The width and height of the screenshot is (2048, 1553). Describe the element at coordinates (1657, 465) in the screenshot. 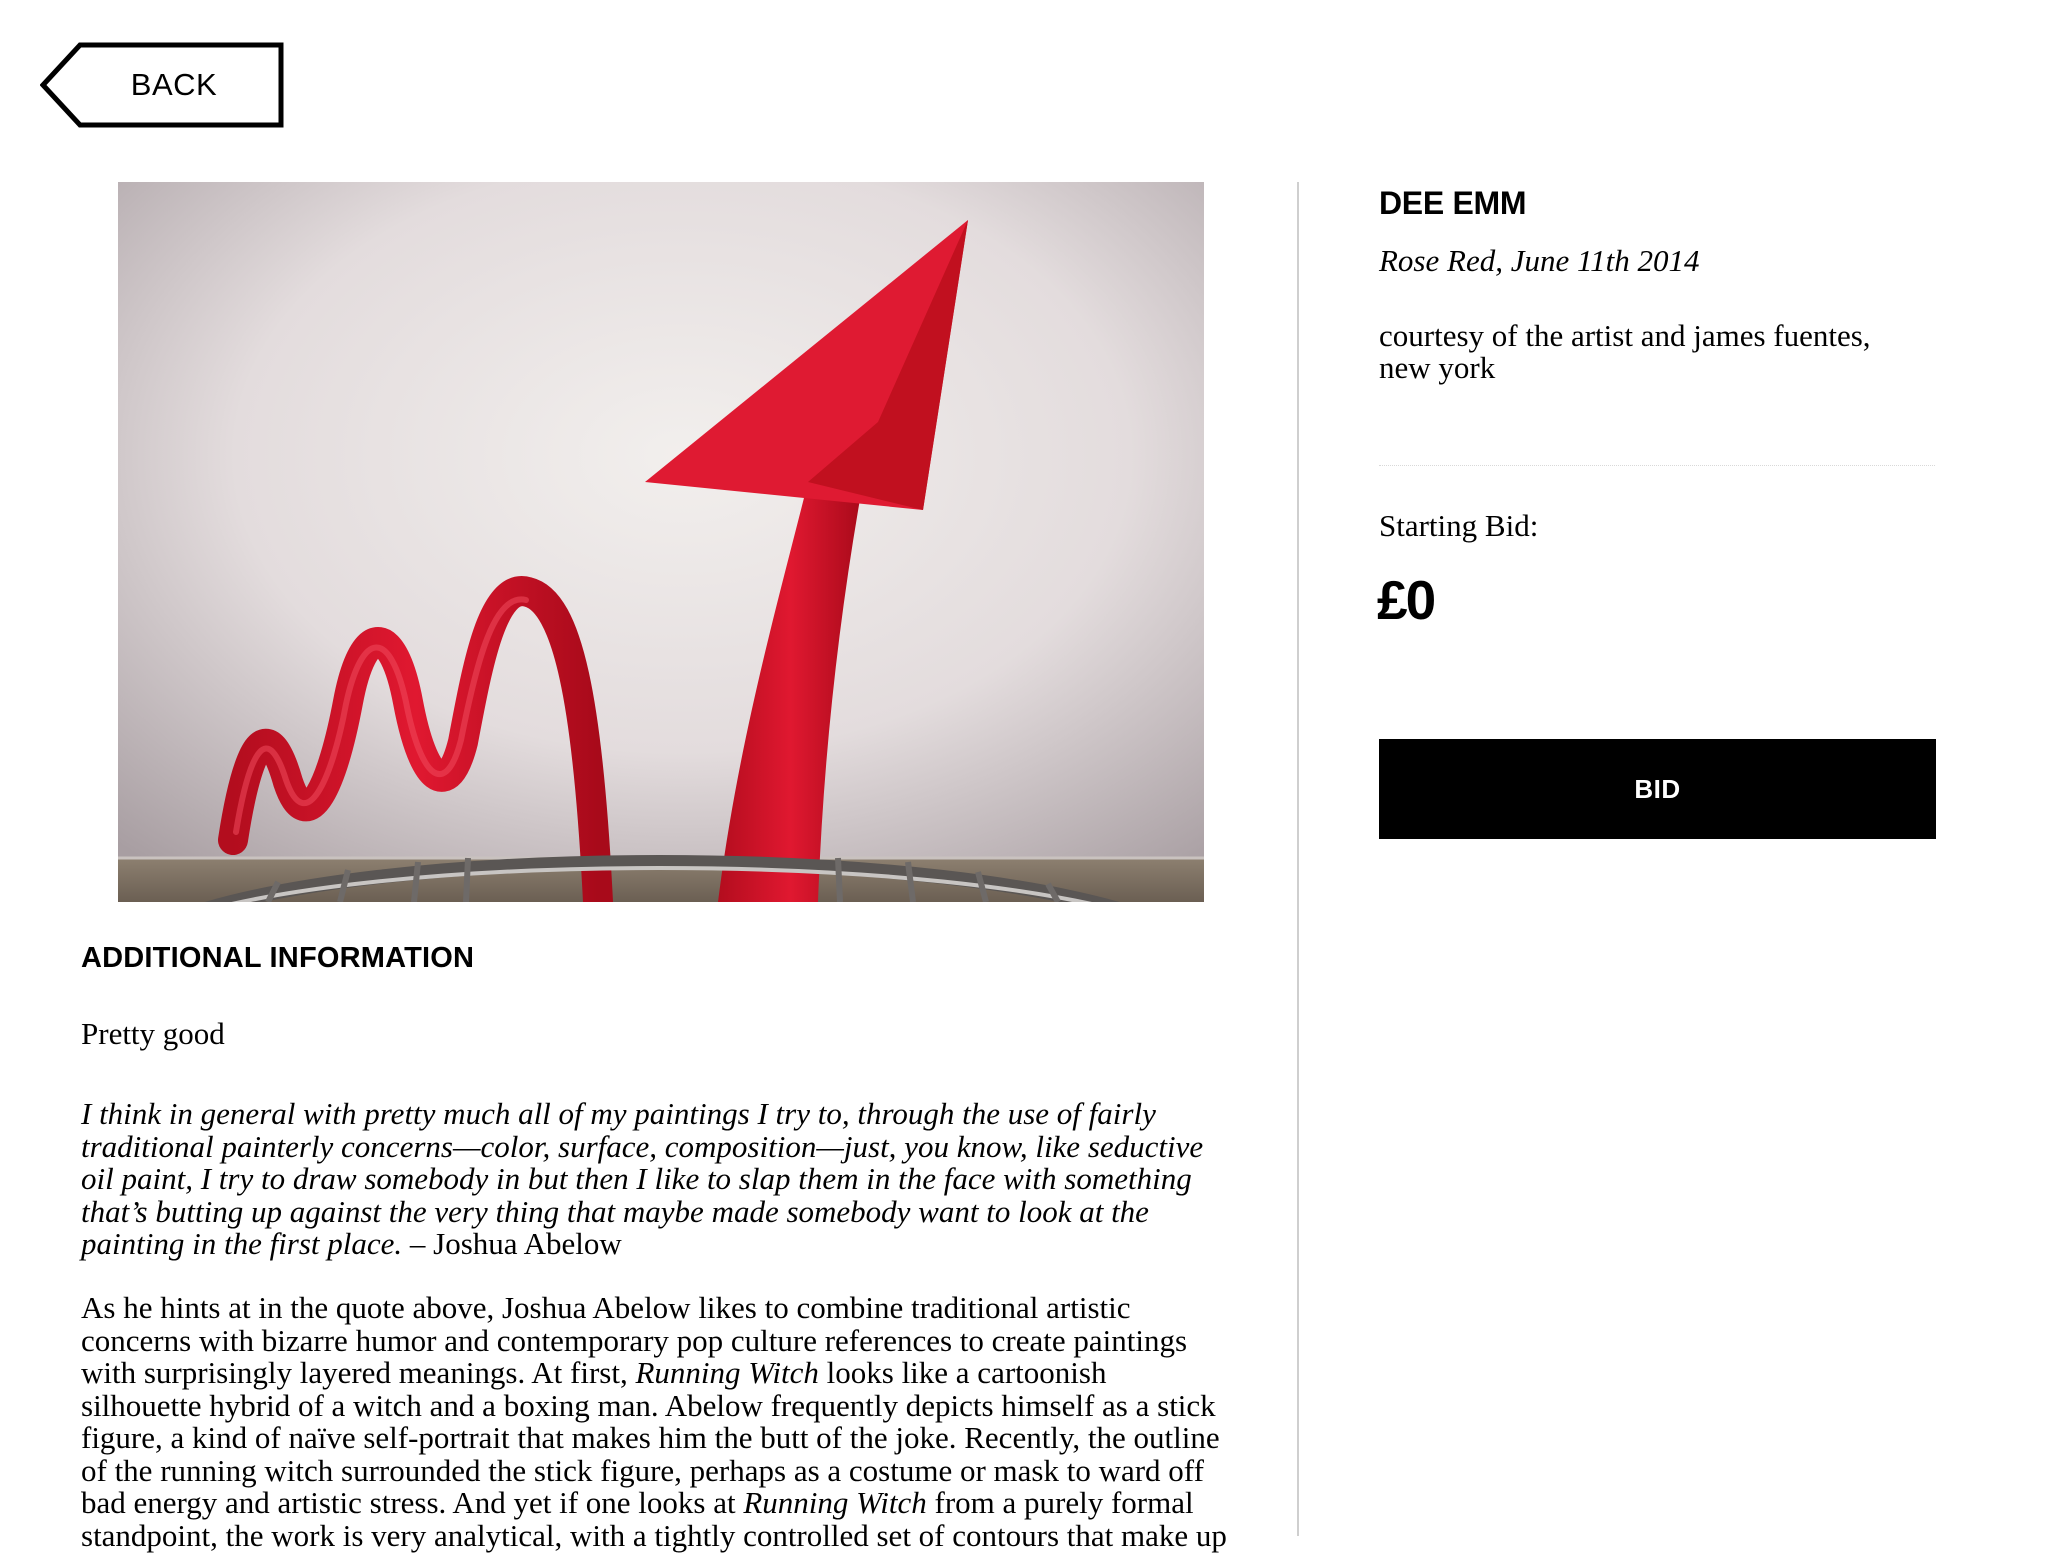

I see `panel-divider` at that location.